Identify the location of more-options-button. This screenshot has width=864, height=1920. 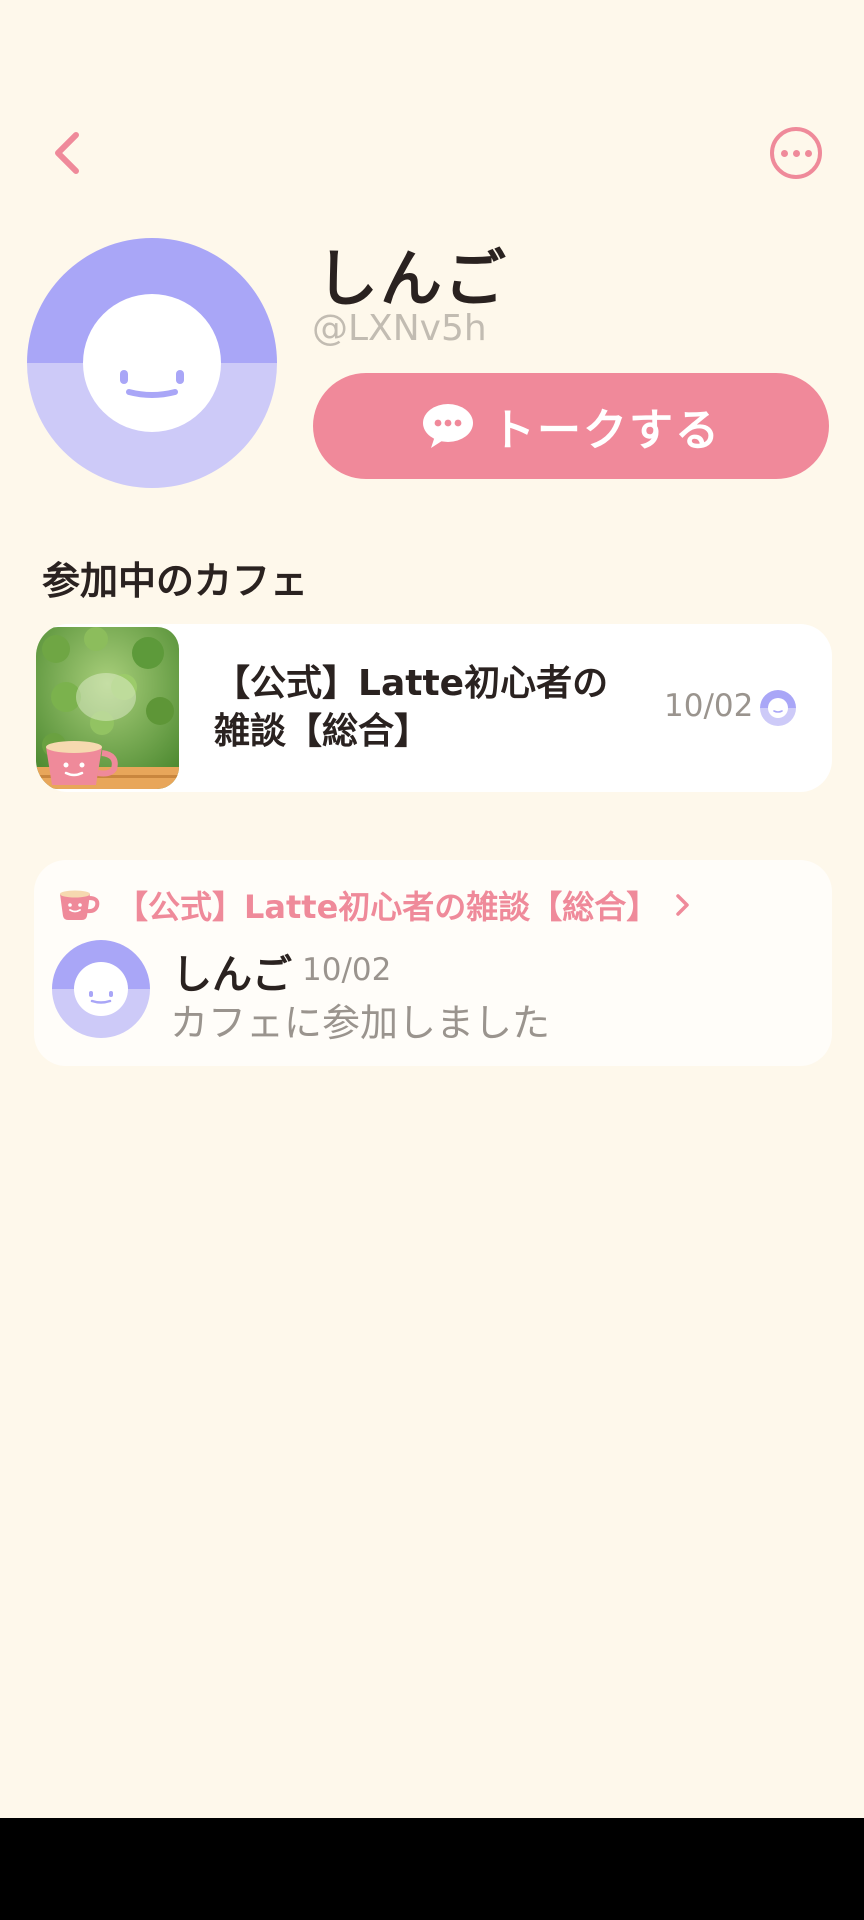
(796, 153).